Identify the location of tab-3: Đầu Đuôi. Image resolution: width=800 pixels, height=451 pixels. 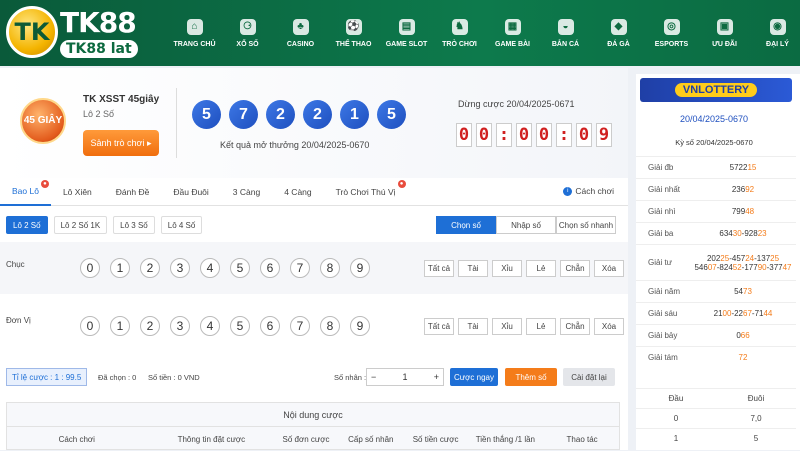
(190, 192).